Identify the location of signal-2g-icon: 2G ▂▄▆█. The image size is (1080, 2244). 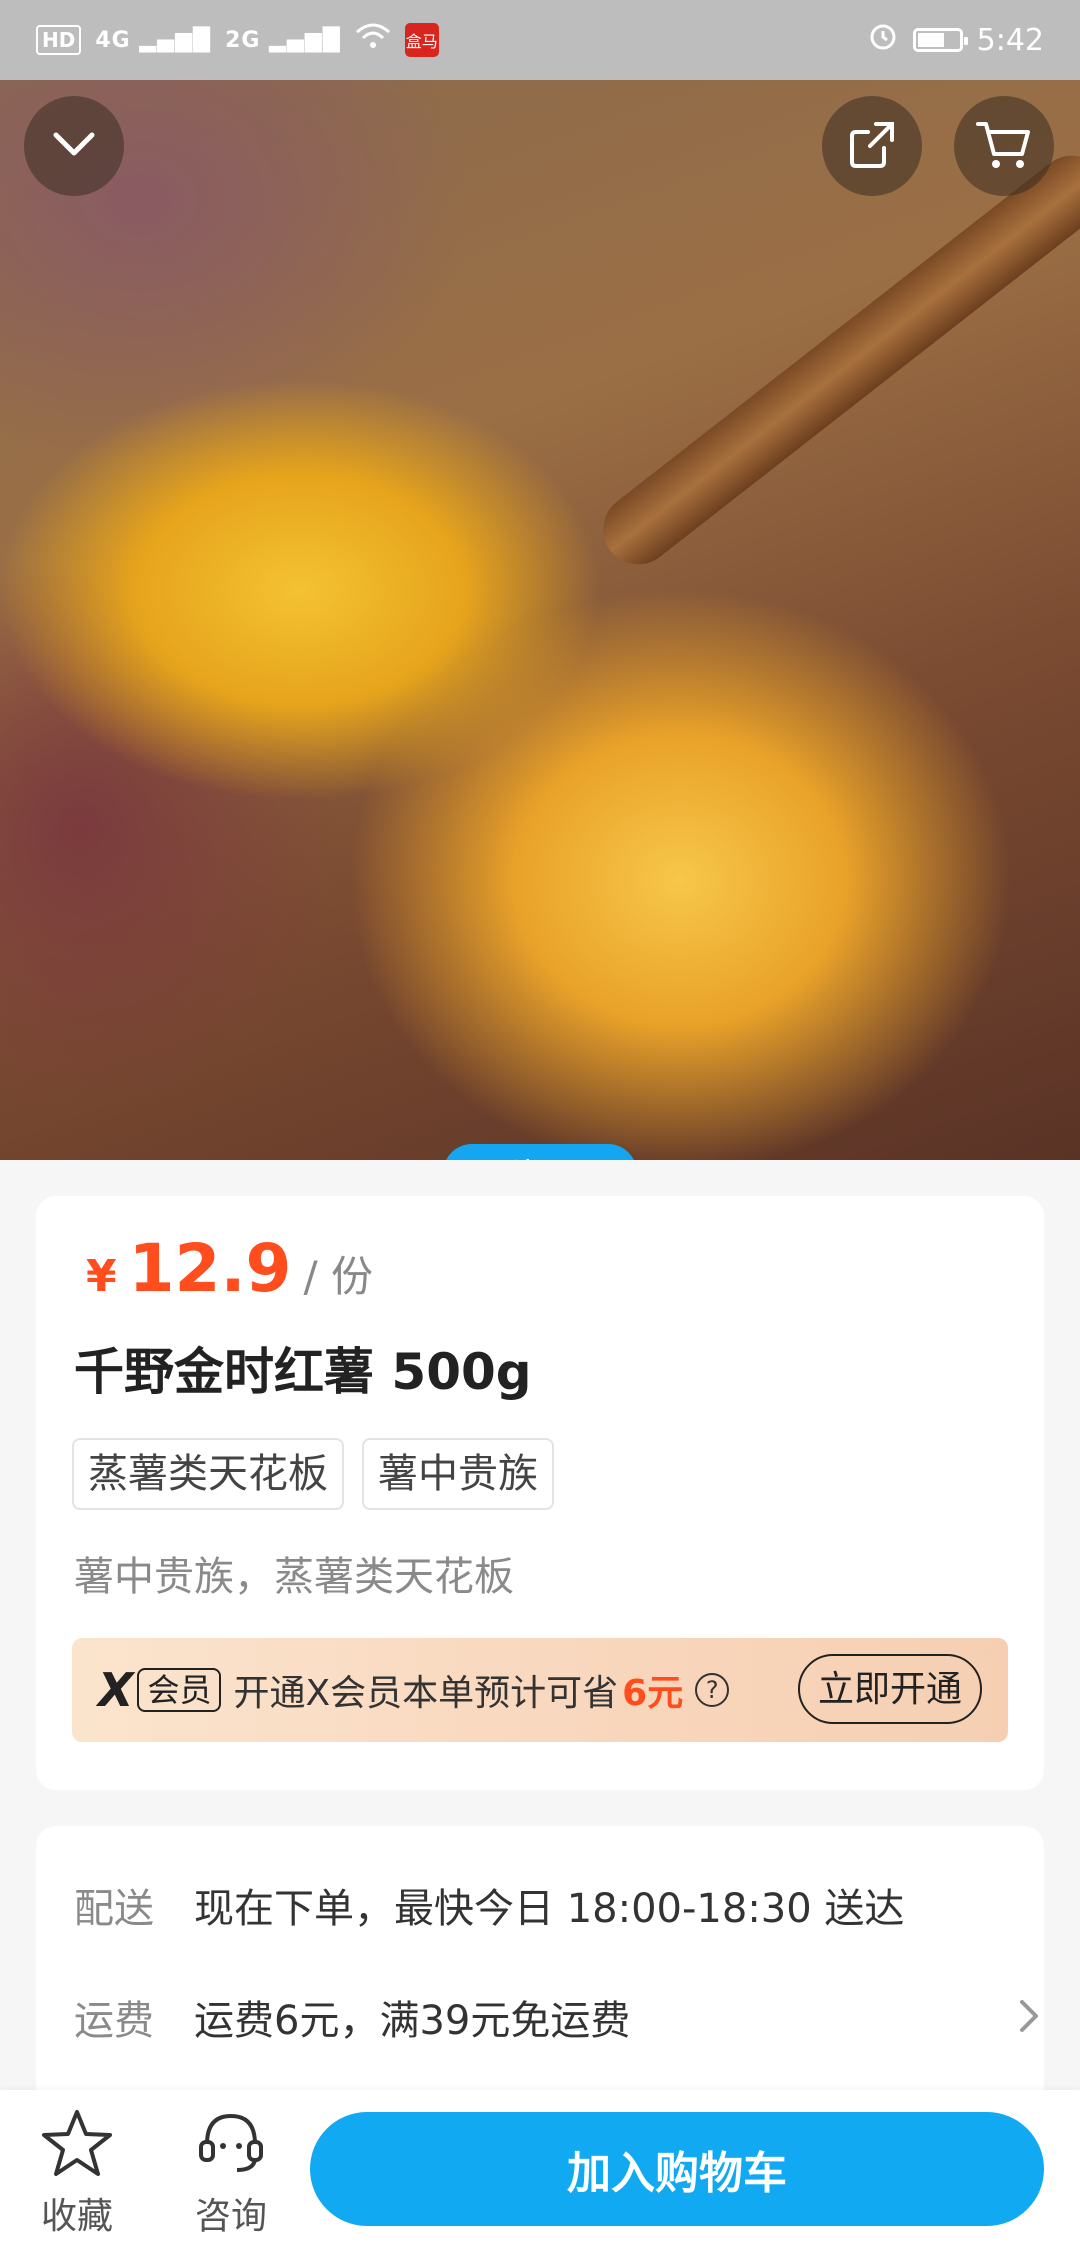
(283, 40).